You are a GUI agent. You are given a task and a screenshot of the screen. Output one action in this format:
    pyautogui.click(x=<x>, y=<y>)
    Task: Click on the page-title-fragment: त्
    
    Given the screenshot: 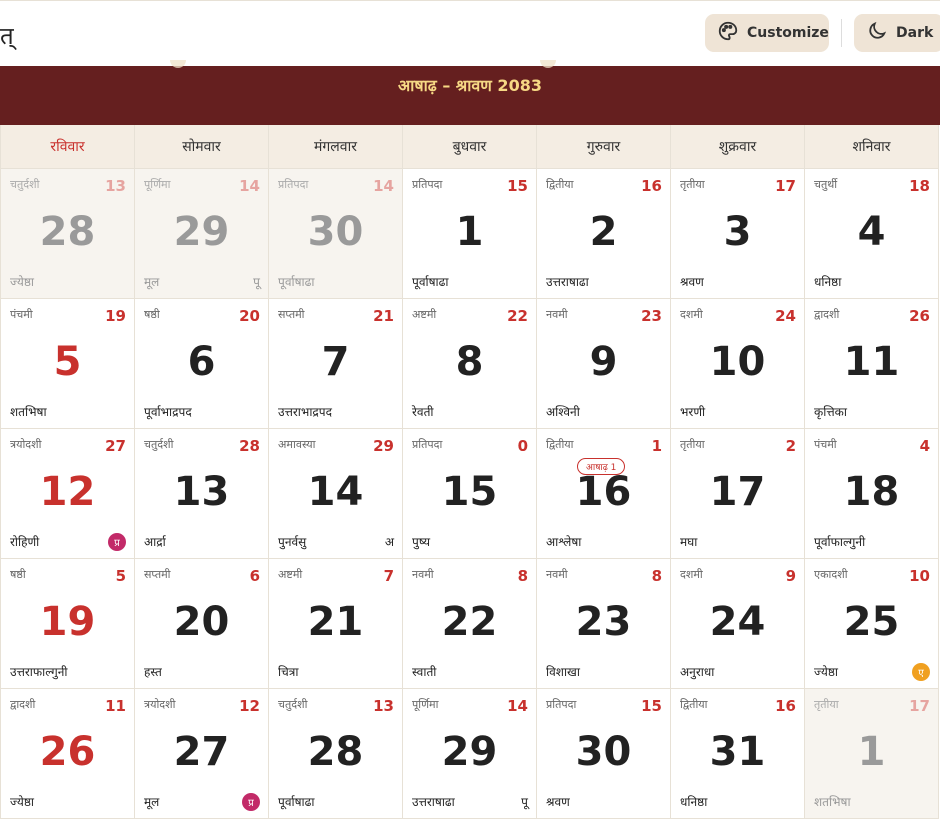 What is the action you would take?
    pyautogui.click(x=7, y=36)
    